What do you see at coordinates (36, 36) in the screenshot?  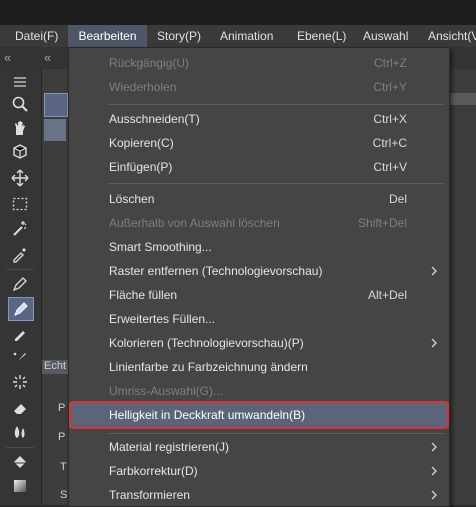 I see `menu-datei: Datei(F)` at bounding box center [36, 36].